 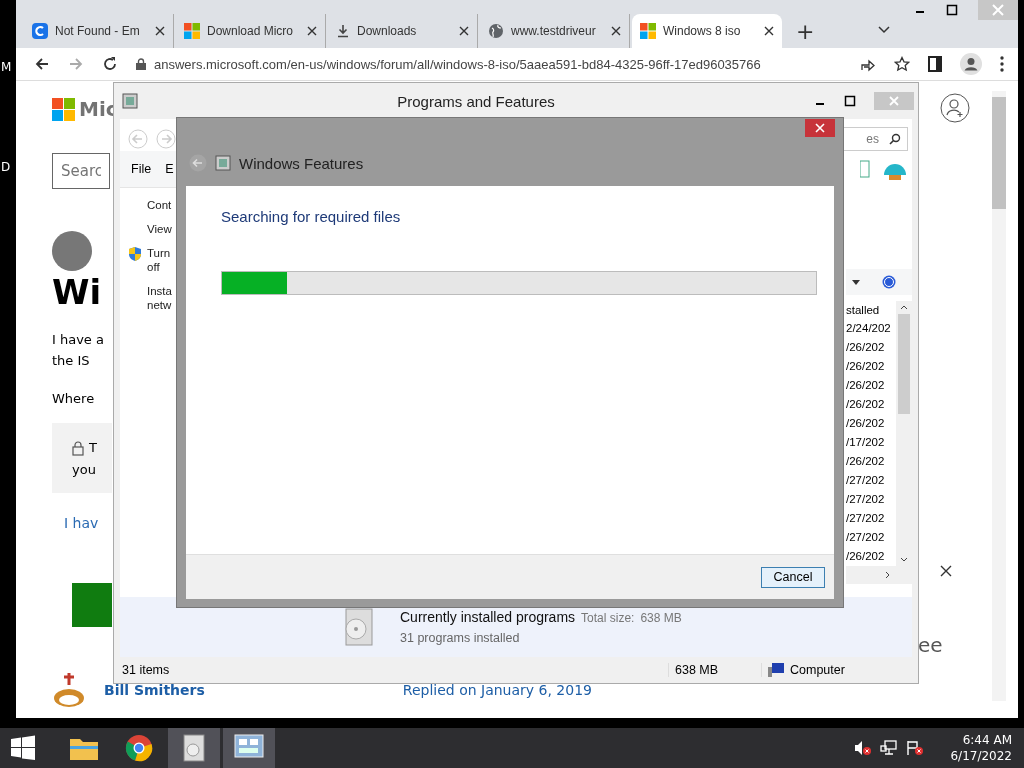 I want to click on status-size: 638 MB, so click(x=714, y=670).